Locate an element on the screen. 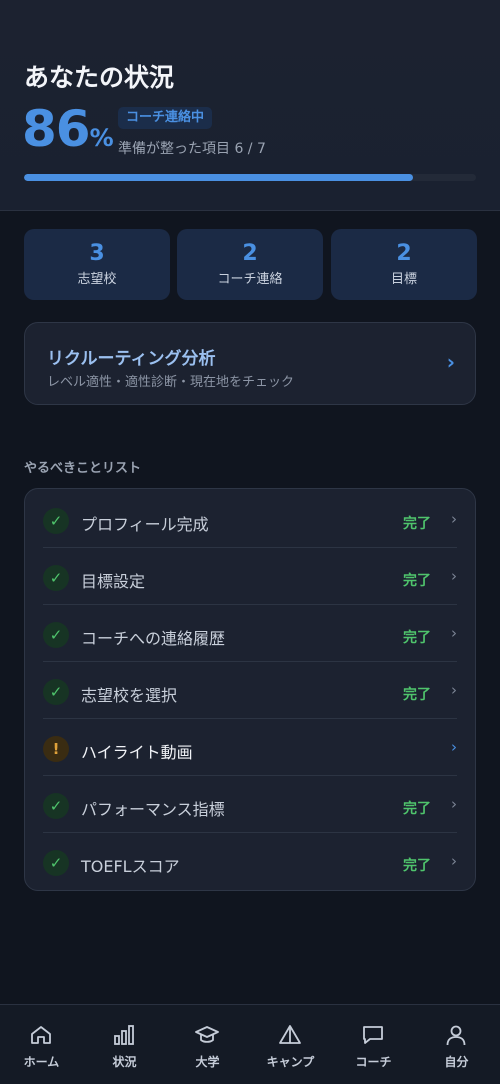  page-title: あなたの状況 is located at coordinates (99, 77).